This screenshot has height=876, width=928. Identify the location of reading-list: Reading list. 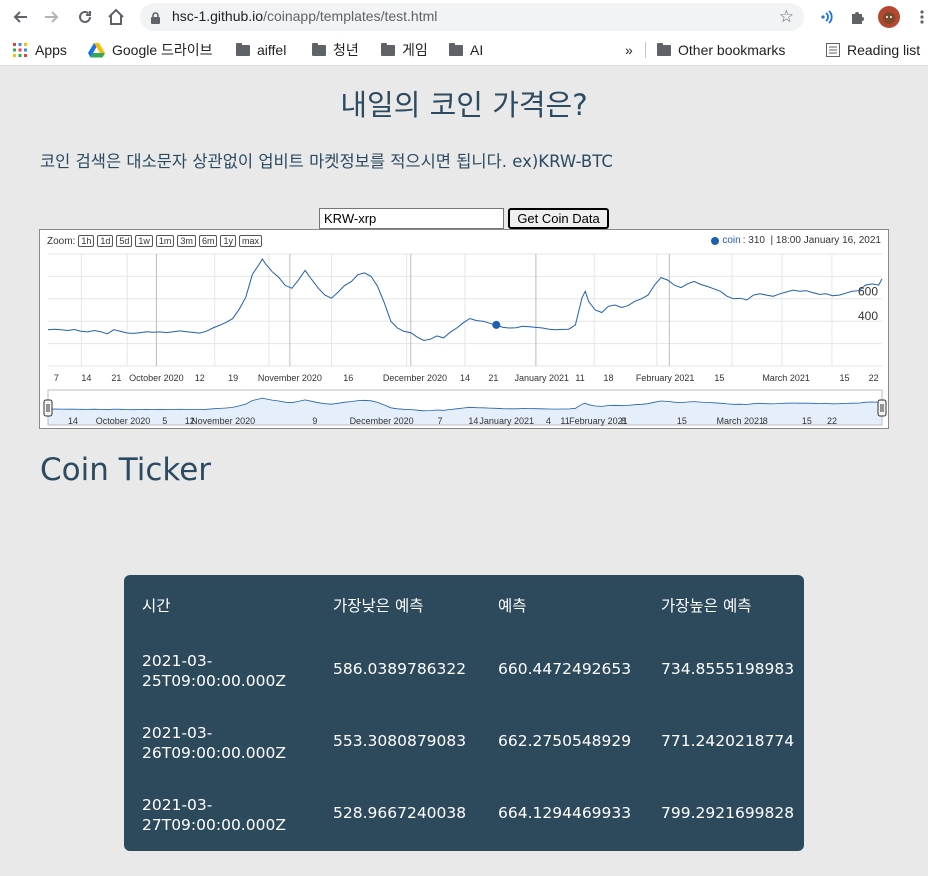
(873, 50).